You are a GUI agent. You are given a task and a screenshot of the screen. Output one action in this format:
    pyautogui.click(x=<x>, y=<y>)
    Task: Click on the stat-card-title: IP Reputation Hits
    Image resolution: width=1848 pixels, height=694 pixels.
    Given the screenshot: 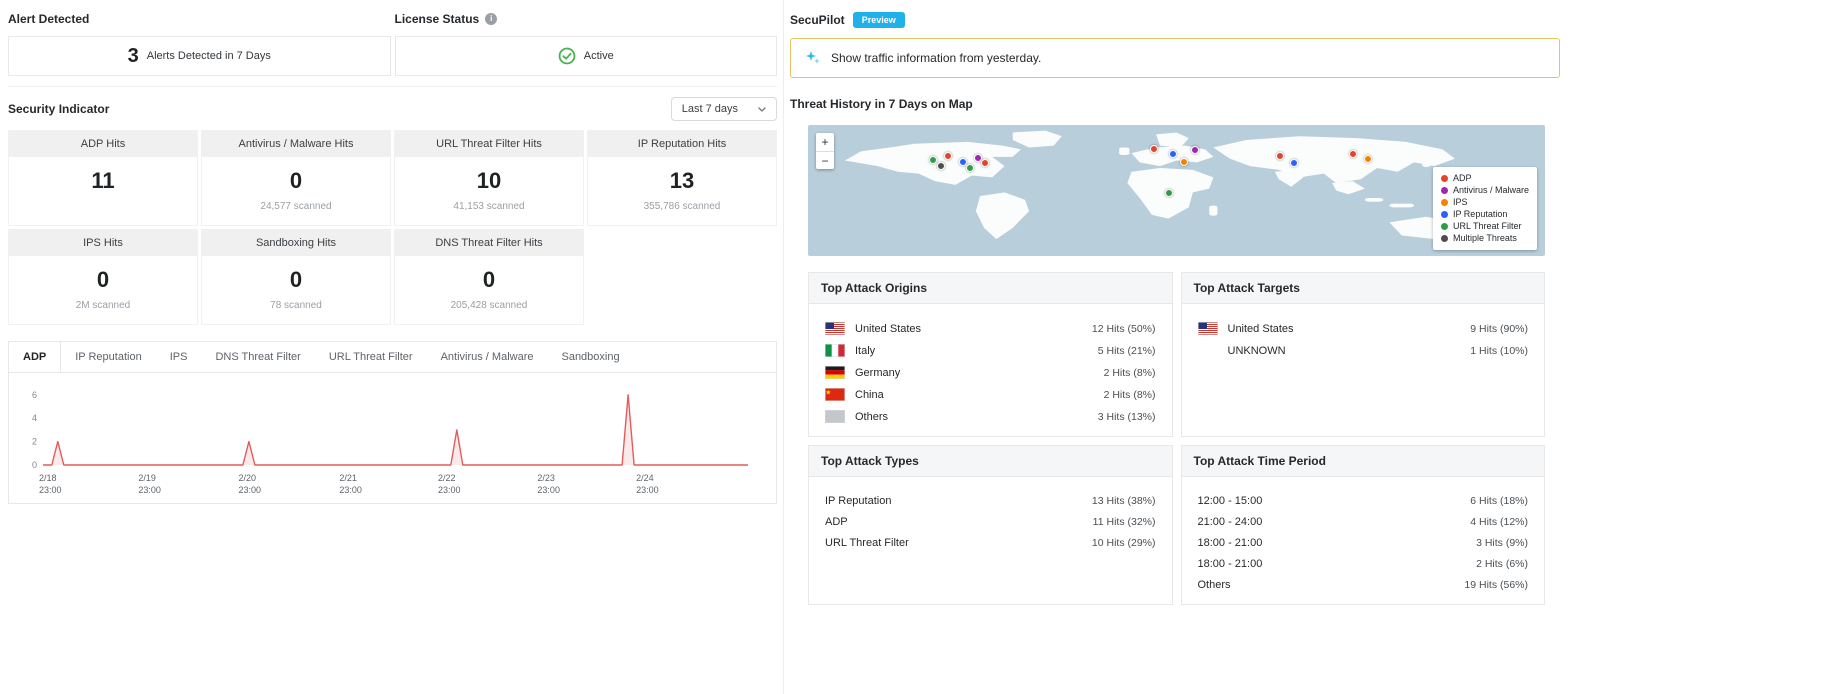 What is the action you would take?
    pyautogui.click(x=682, y=144)
    